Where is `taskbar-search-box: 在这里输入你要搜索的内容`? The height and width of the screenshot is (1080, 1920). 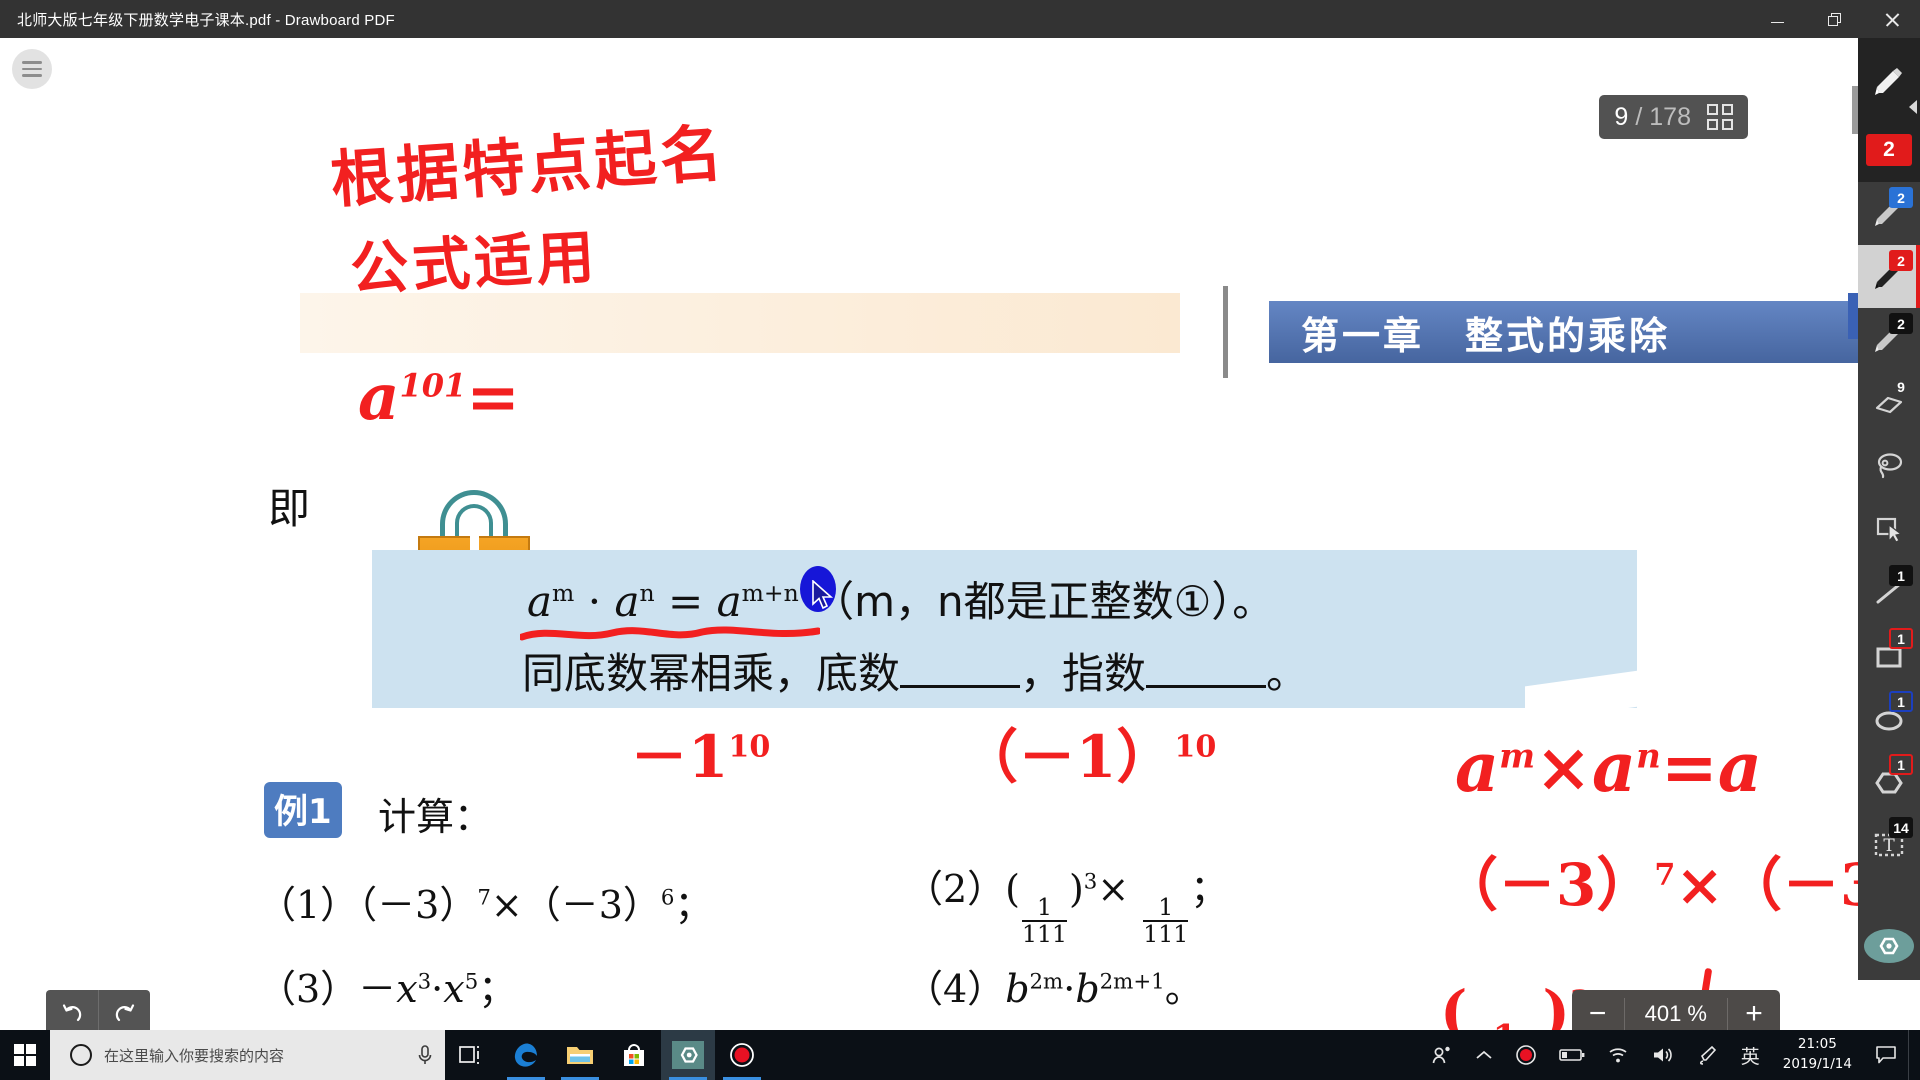
taskbar-search-box: 在这里输入你要搜索的内容 is located at coordinates (247, 1055).